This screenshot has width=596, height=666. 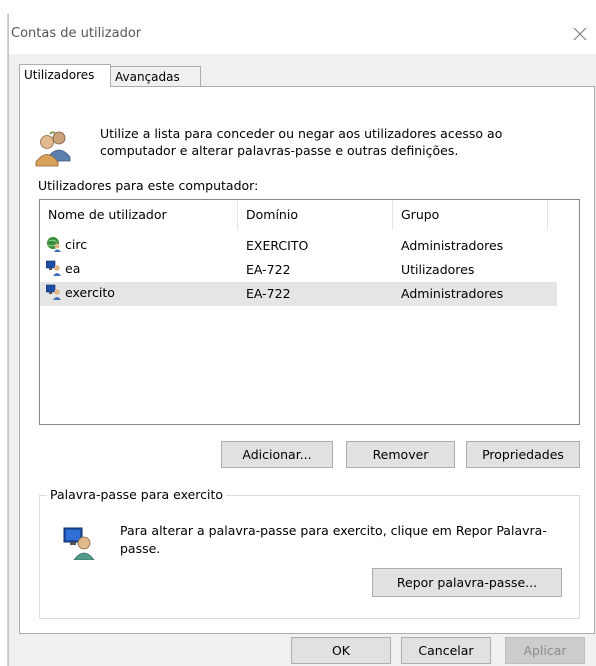 I want to click on apply-button: Aplicar, so click(x=545, y=650).